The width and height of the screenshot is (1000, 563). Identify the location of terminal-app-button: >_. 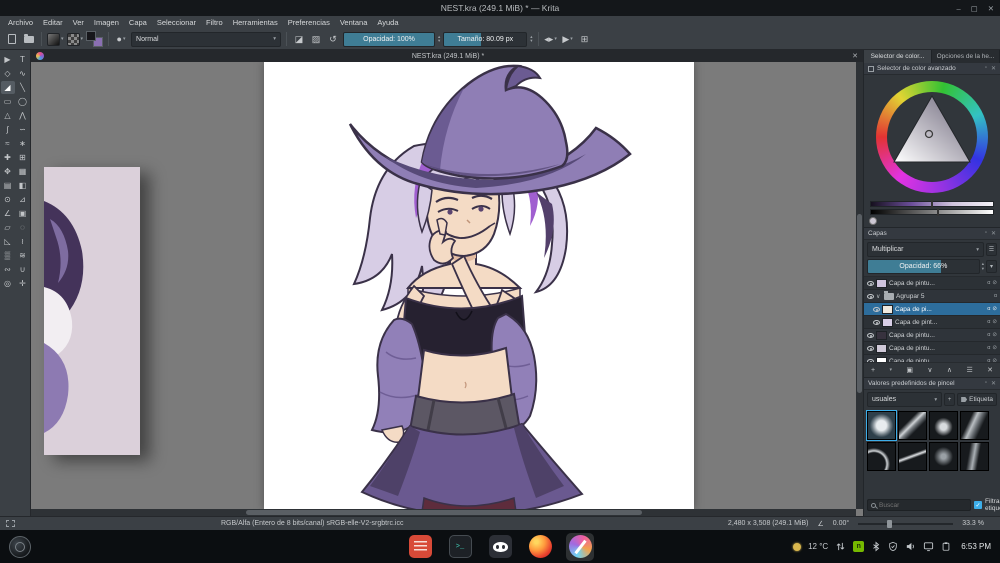
(460, 547).